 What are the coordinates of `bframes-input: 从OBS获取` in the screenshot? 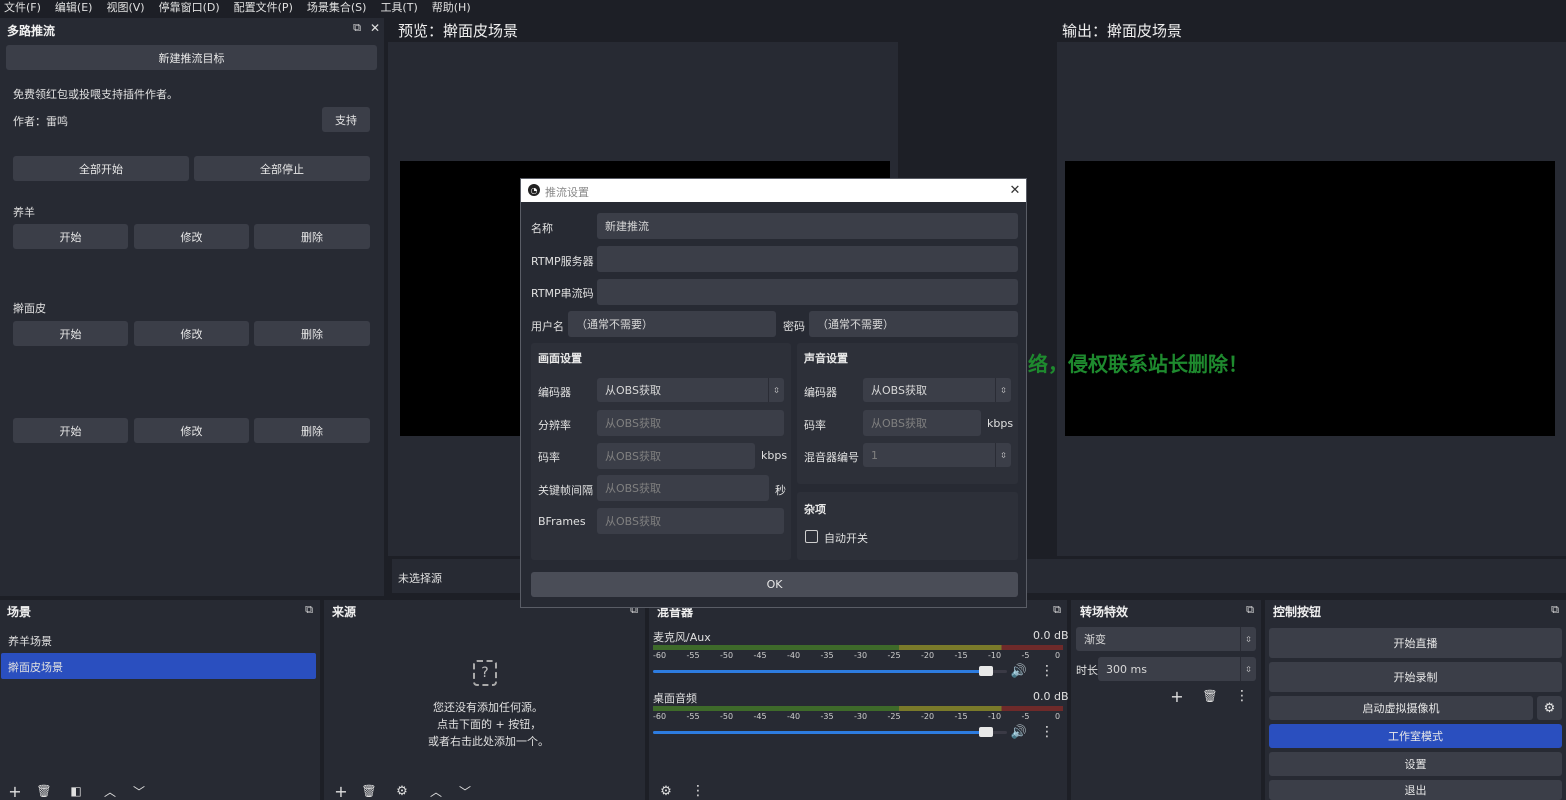 It's located at (690, 521).